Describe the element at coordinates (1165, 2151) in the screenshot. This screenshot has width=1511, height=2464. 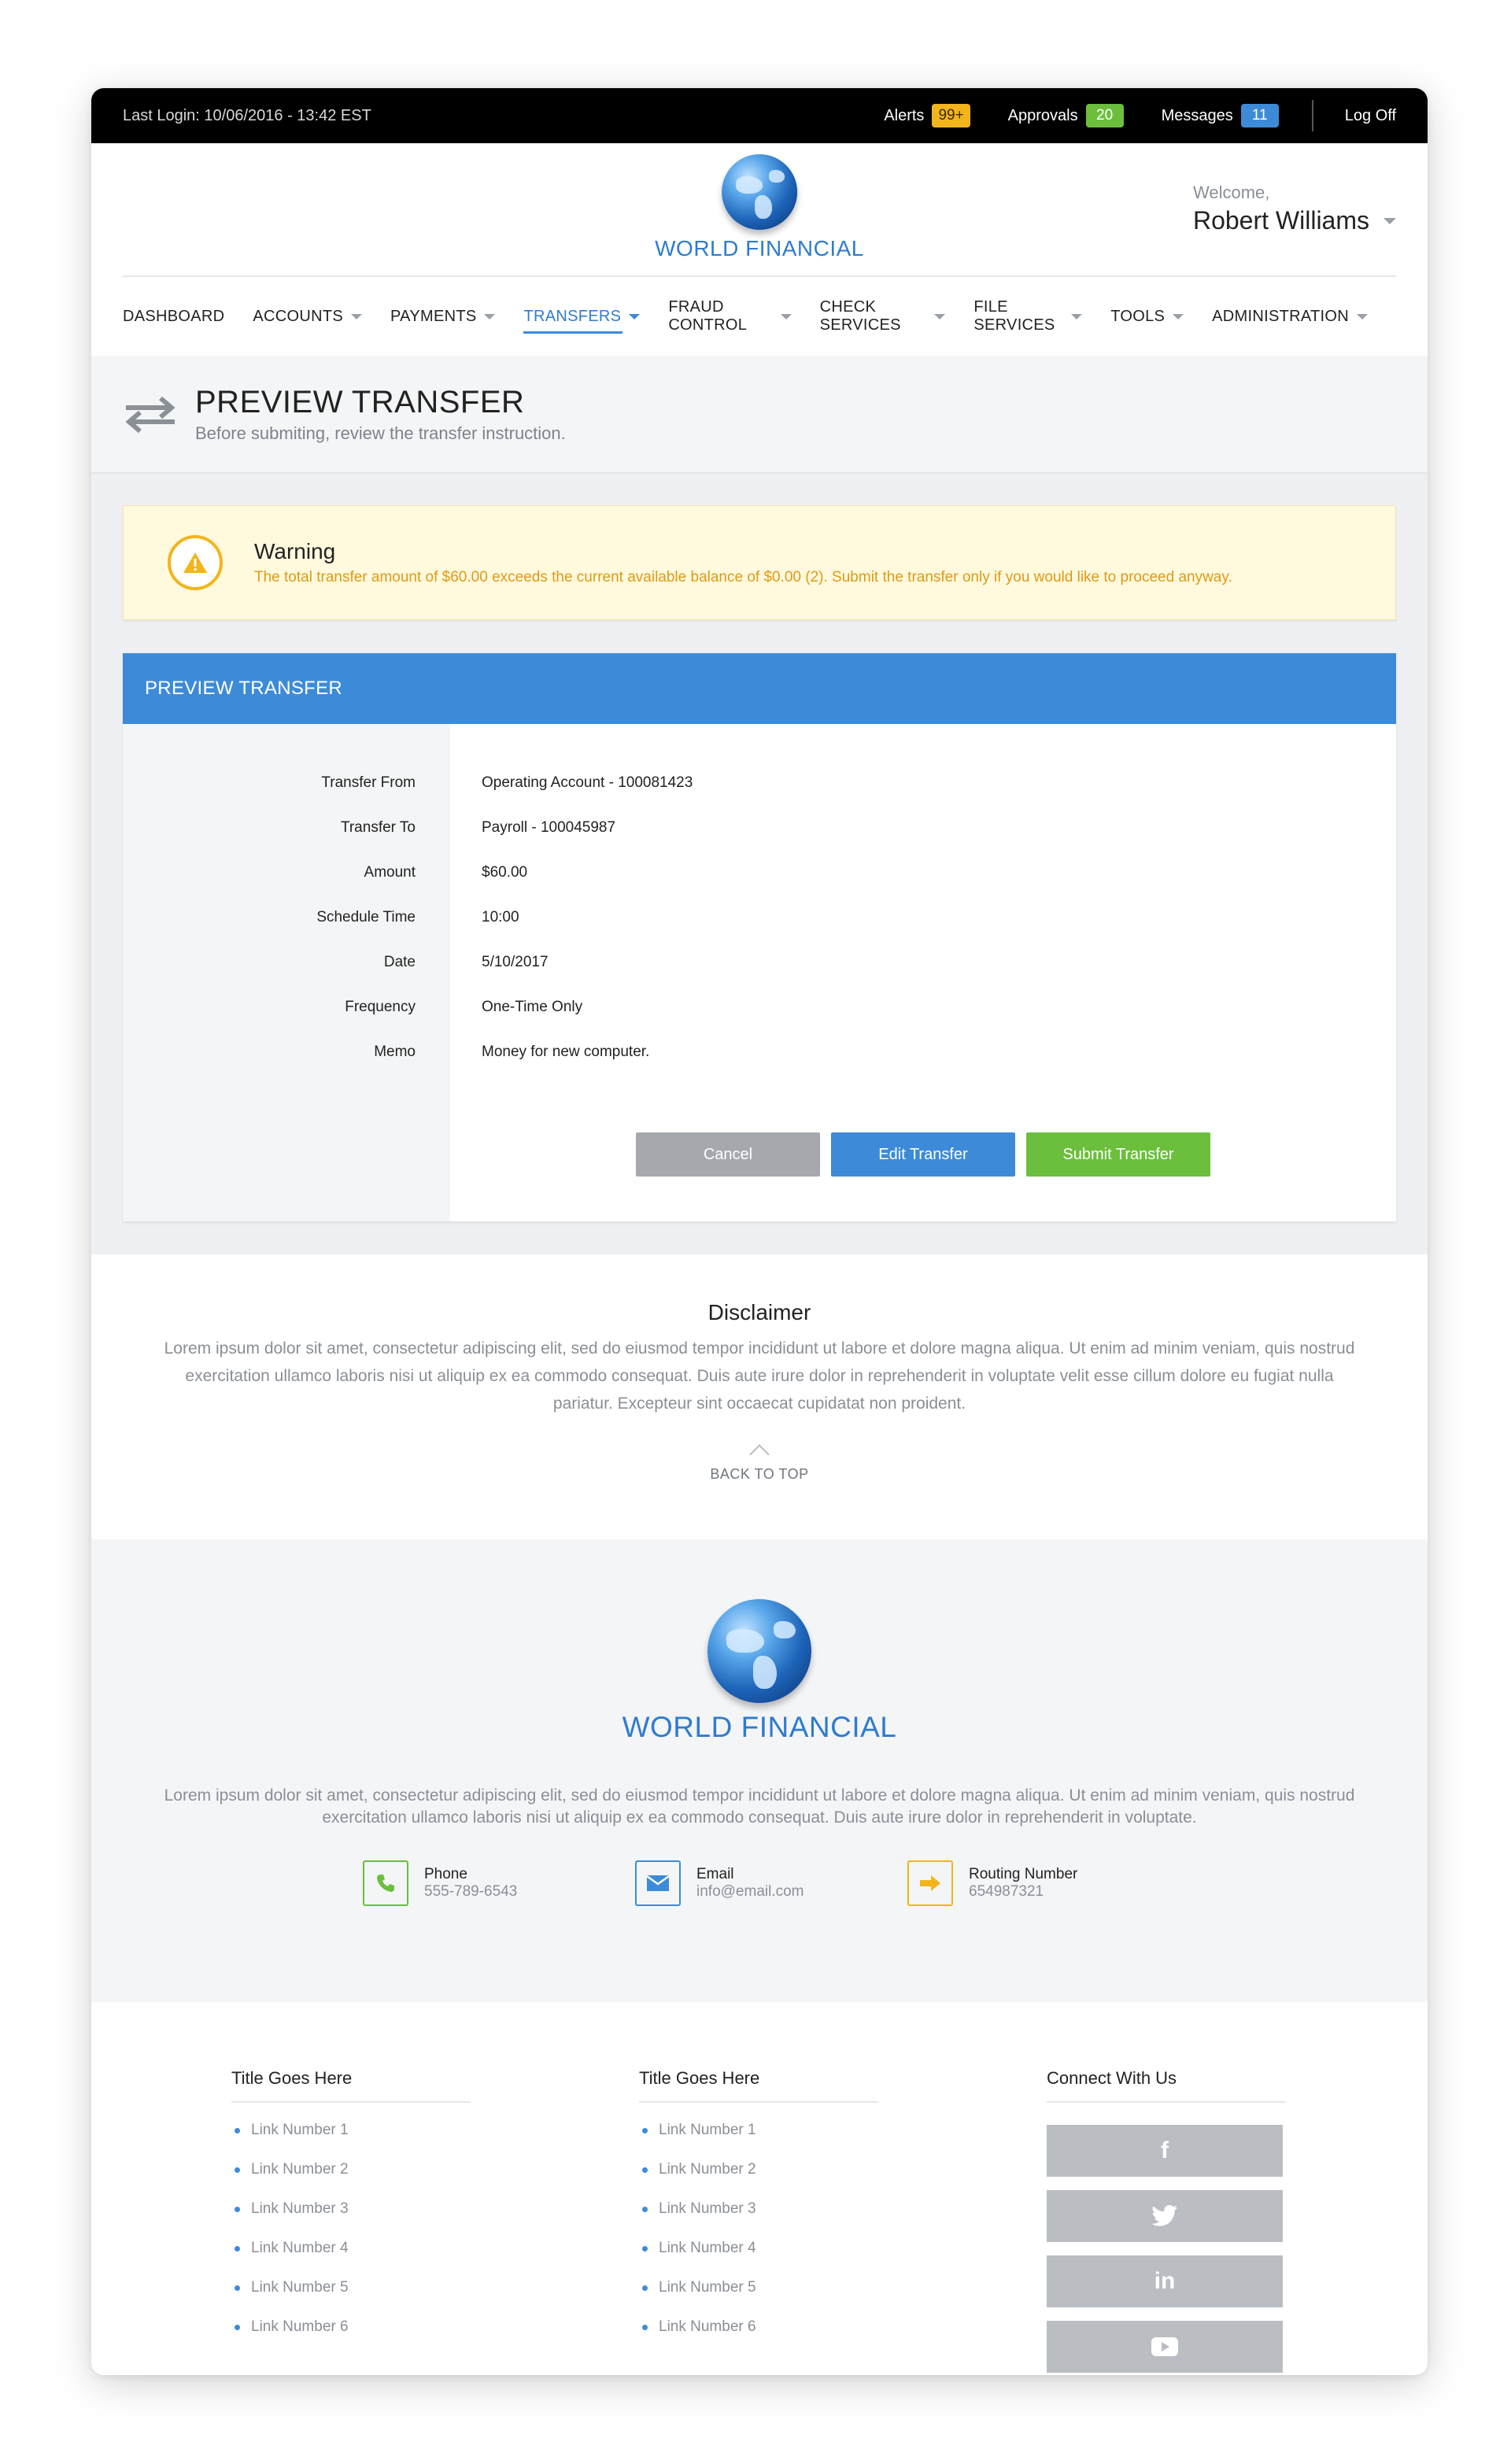
I see `facebook-button: f` at that location.